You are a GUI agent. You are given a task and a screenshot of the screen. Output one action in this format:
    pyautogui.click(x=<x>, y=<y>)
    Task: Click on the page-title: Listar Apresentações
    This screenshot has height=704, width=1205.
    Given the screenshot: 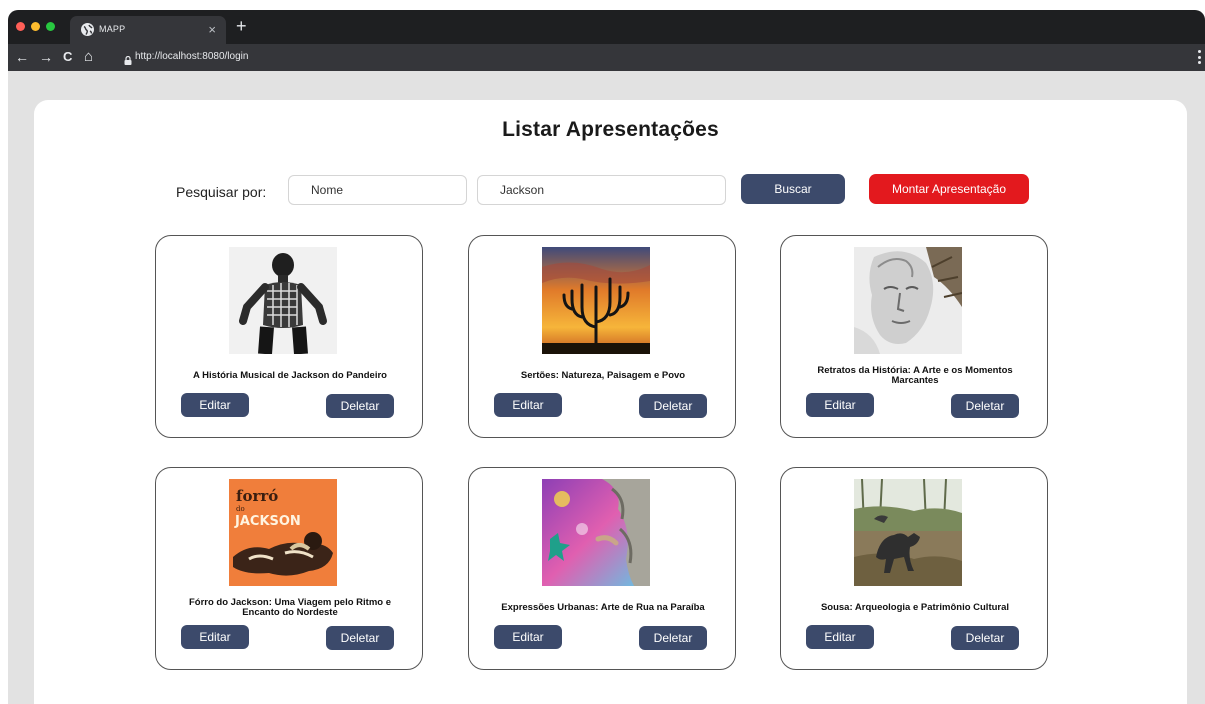 What is the action you would take?
    pyautogui.click(x=610, y=129)
    